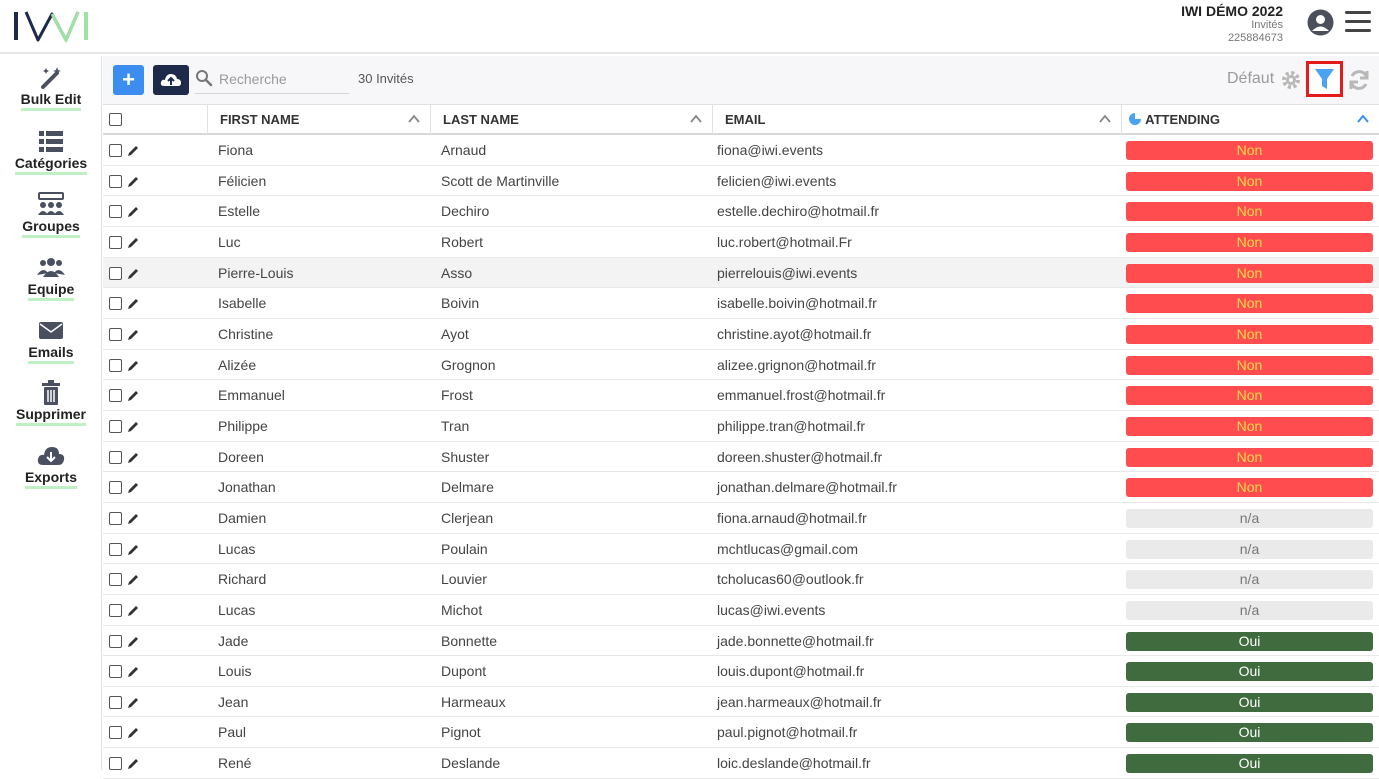 This screenshot has height=779, width=1379. I want to click on table-row: Lucas Poulain mchtlucas@gmail.com n/a, so click(741, 549).